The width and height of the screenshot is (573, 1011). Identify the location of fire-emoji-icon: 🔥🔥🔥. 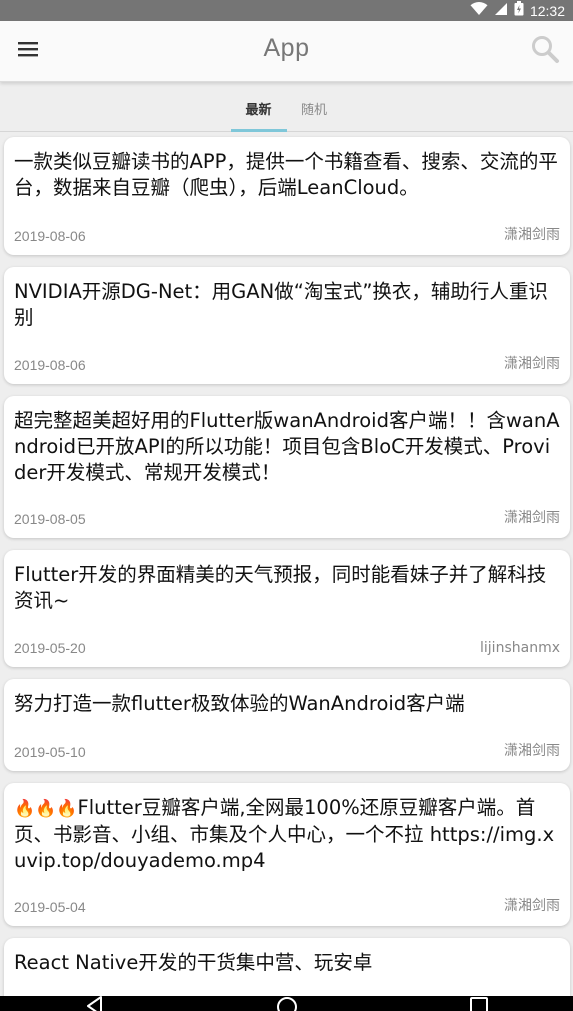
(46, 809).